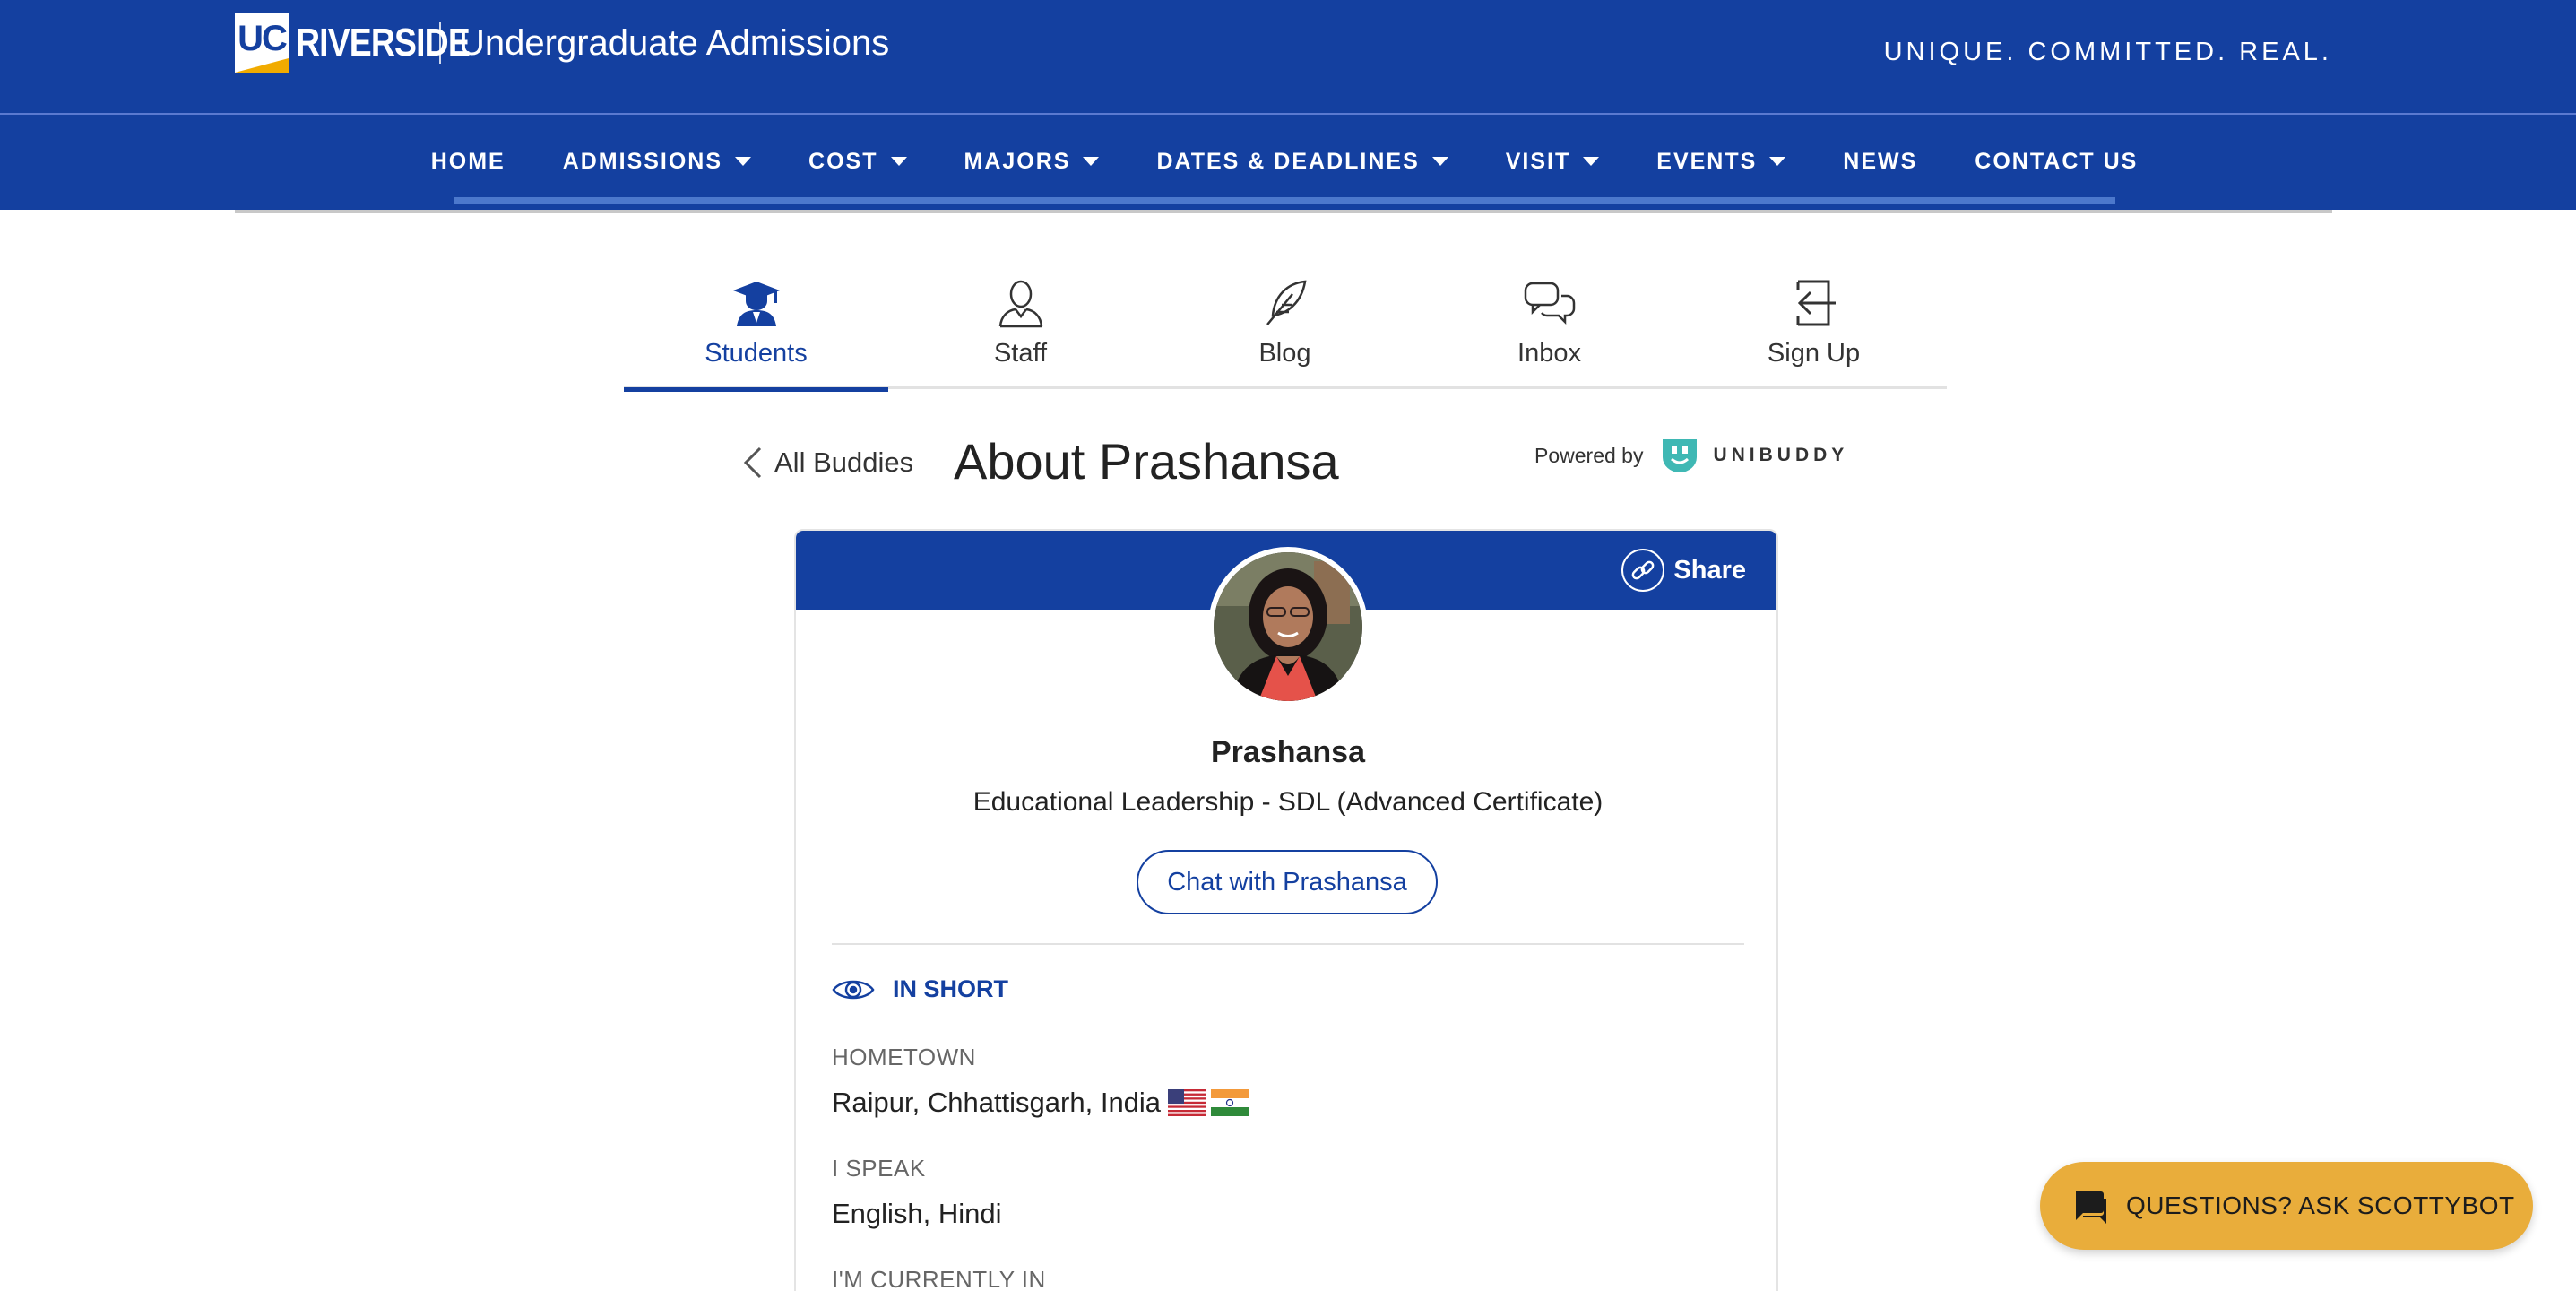  Describe the element at coordinates (1538, 161) in the screenshot. I see `nav-label: VISIT` at that location.